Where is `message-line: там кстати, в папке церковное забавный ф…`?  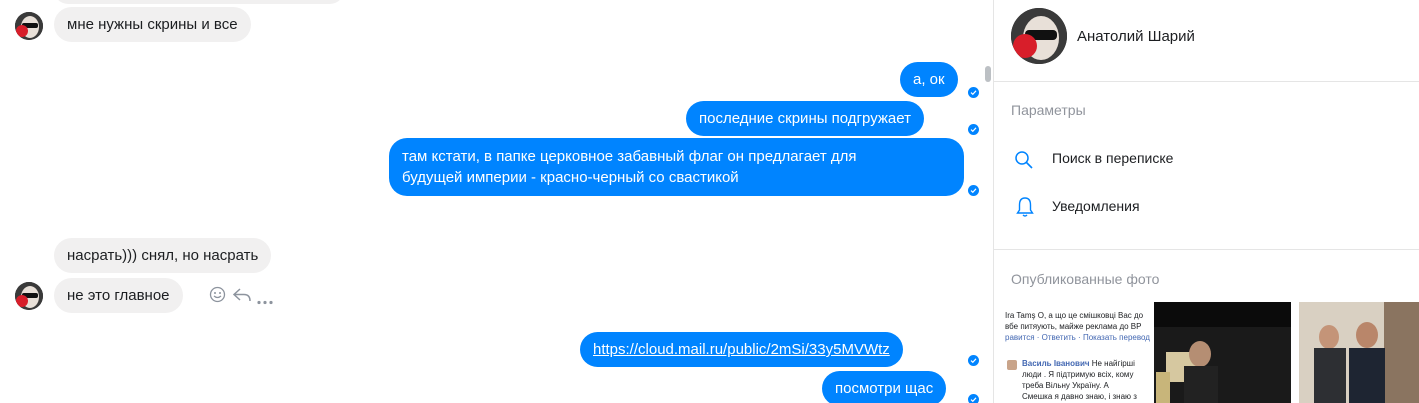 message-line: там кстати, в папке церковное забавный ф… is located at coordinates (629, 156).